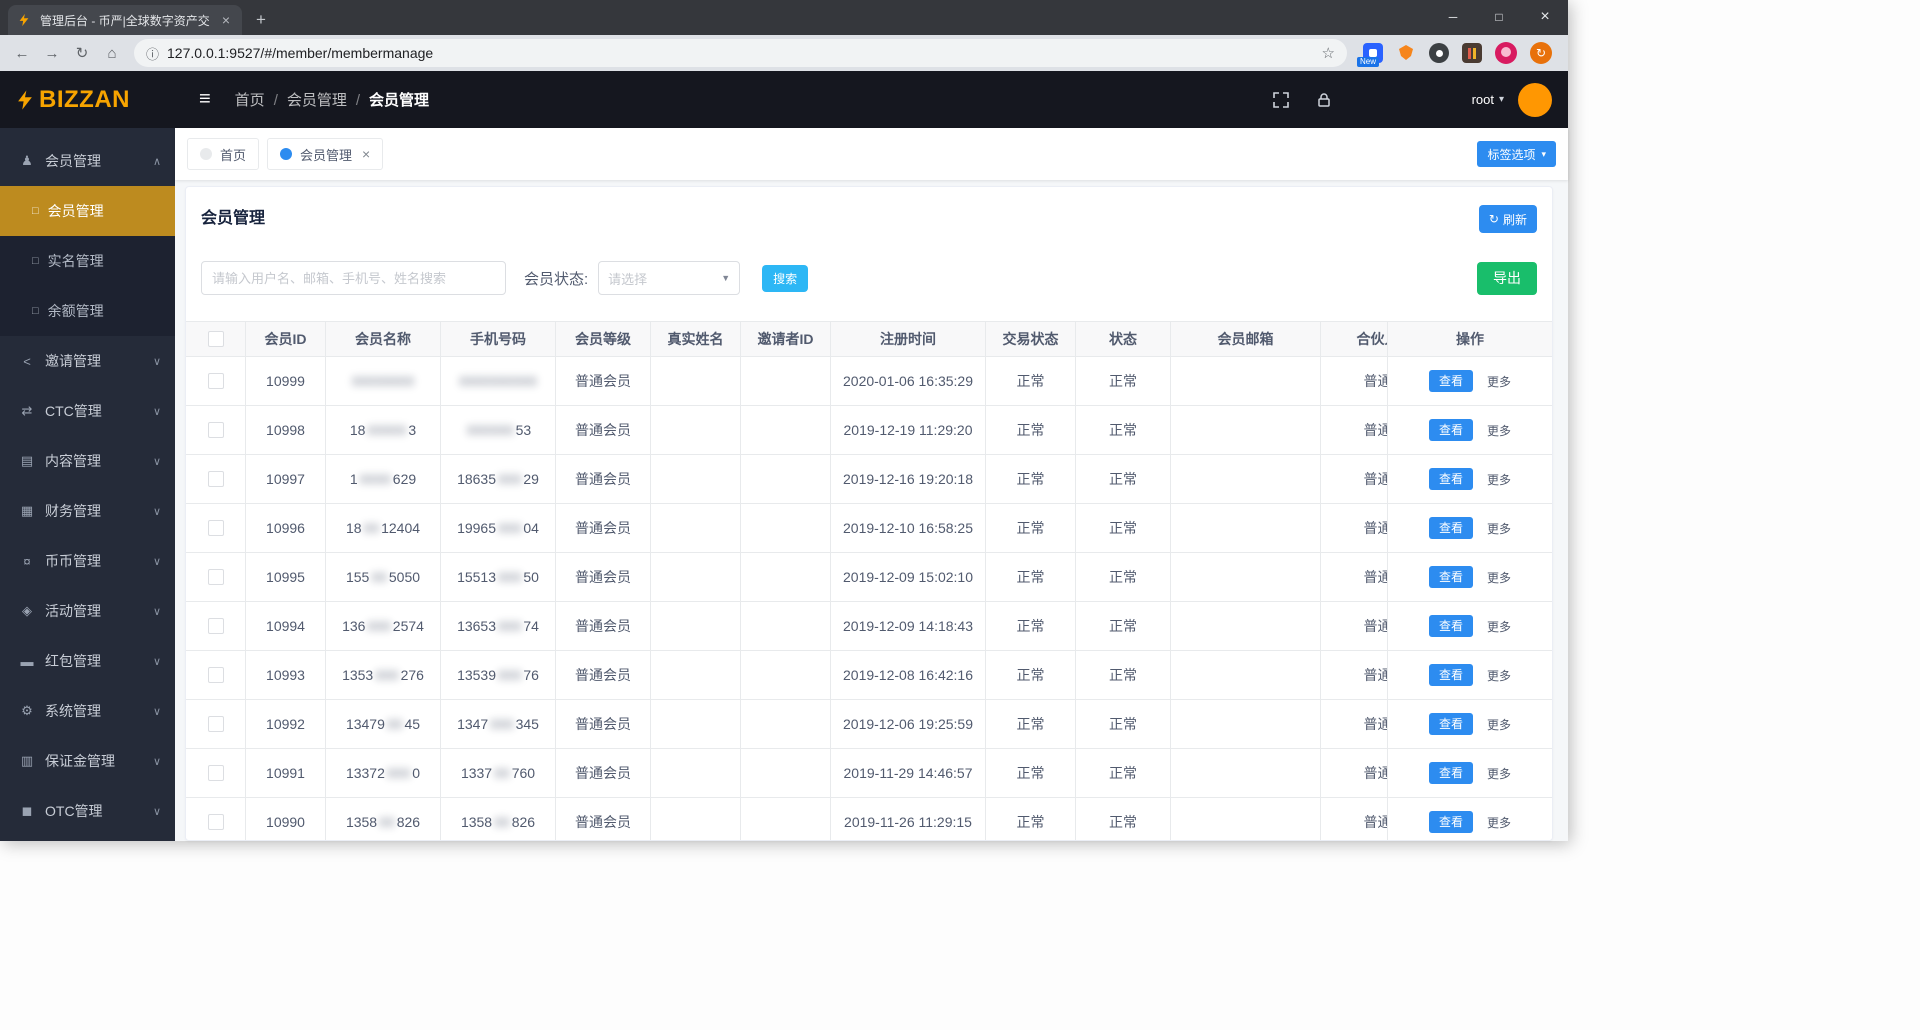  I want to click on sidebar-item-activity: ◈ 活动管理 ∨, so click(87, 611).